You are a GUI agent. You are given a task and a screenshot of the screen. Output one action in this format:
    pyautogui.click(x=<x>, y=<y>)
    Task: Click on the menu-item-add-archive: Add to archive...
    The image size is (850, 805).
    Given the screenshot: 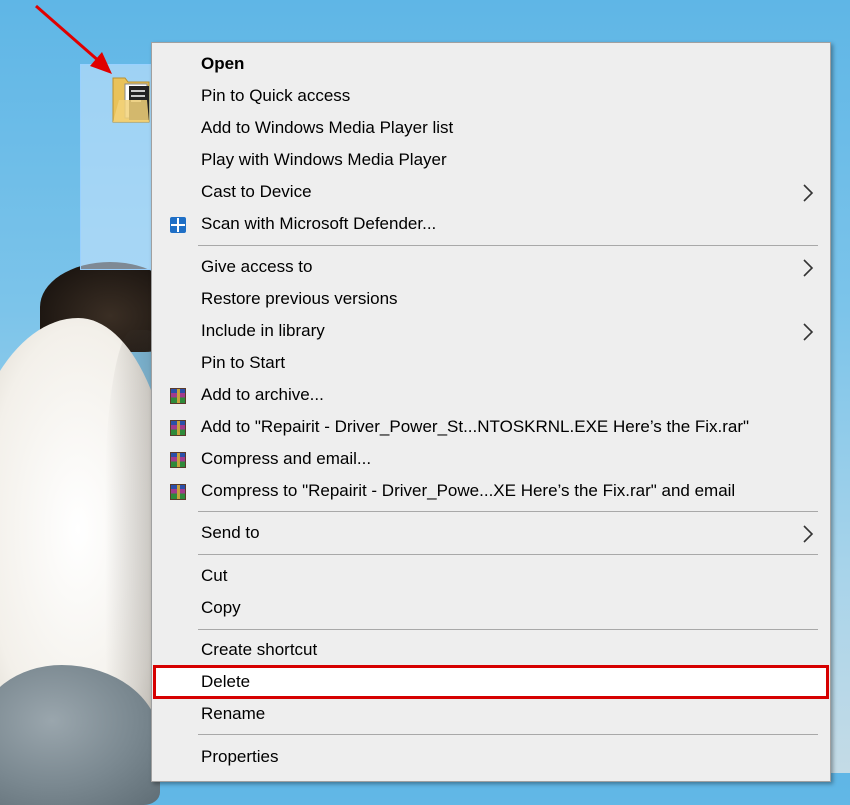 What is the action you would take?
    pyautogui.click(x=491, y=396)
    